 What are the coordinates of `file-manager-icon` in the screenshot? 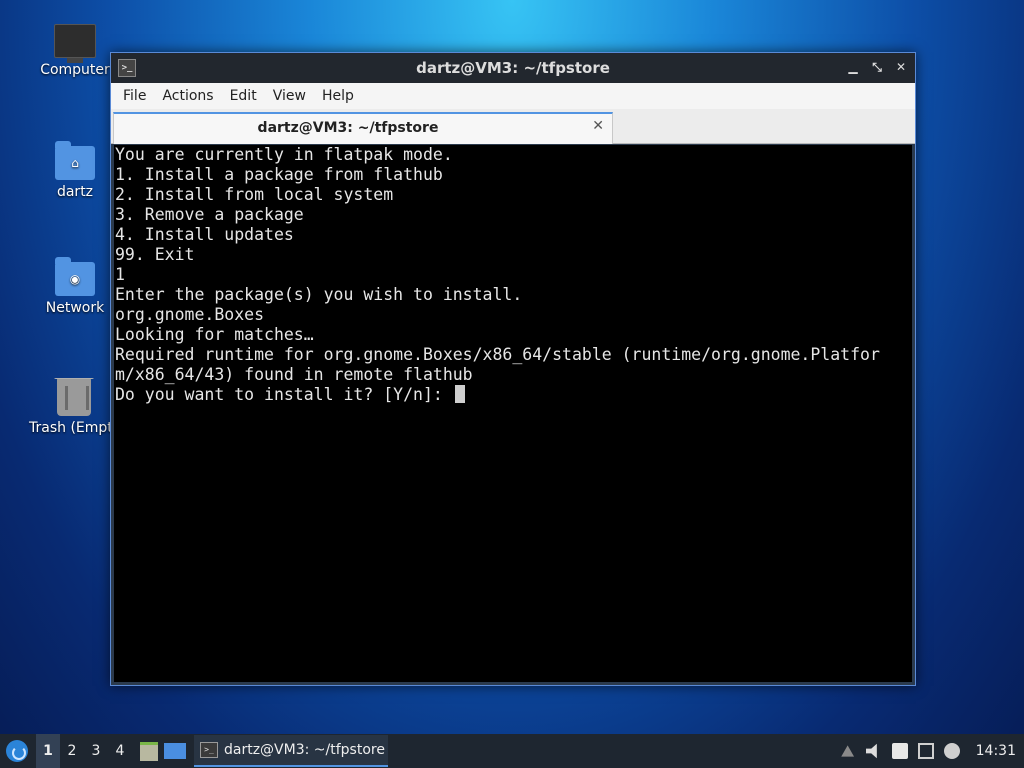 It's located at (149, 751).